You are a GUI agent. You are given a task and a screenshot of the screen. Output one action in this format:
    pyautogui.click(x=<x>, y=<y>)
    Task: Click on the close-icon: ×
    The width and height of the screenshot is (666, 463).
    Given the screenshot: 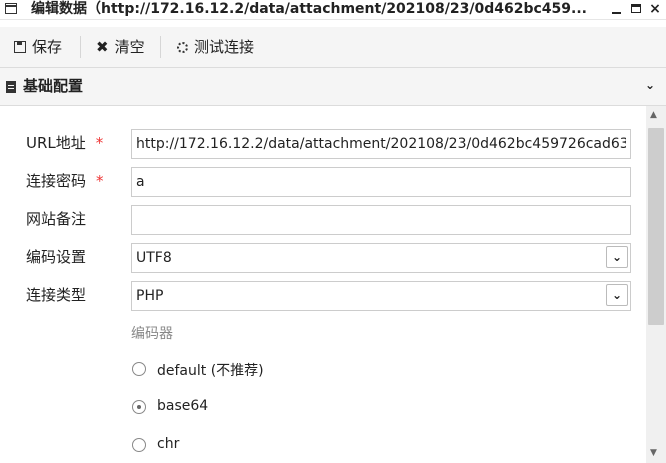 What is the action you would take?
    pyautogui.click(x=655, y=9)
    